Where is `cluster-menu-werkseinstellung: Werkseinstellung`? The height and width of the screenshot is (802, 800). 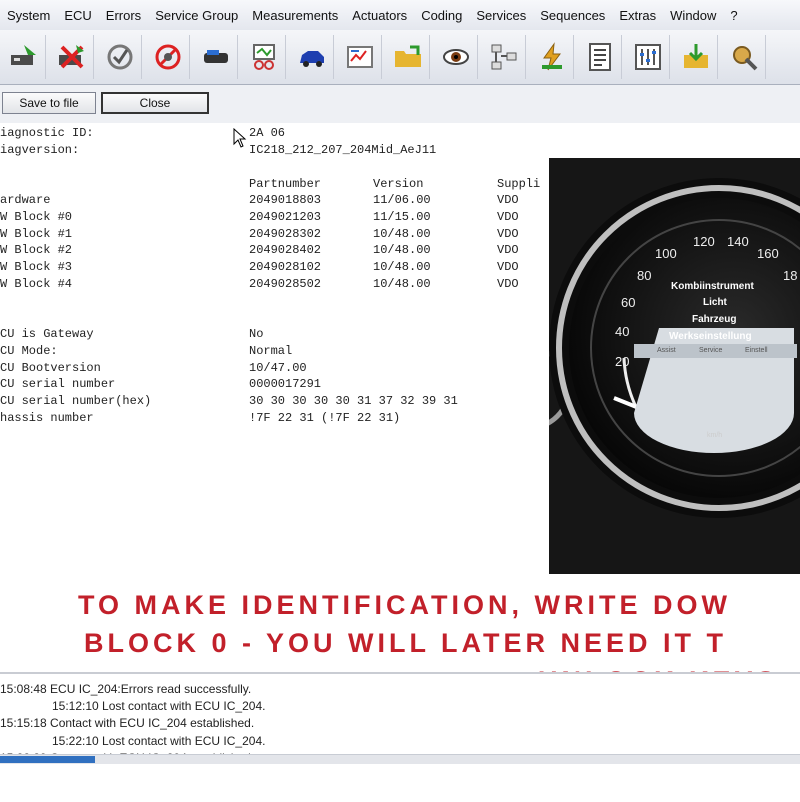 cluster-menu-werkseinstellung: Werkseinstellung is located at coordinates (710, 336).